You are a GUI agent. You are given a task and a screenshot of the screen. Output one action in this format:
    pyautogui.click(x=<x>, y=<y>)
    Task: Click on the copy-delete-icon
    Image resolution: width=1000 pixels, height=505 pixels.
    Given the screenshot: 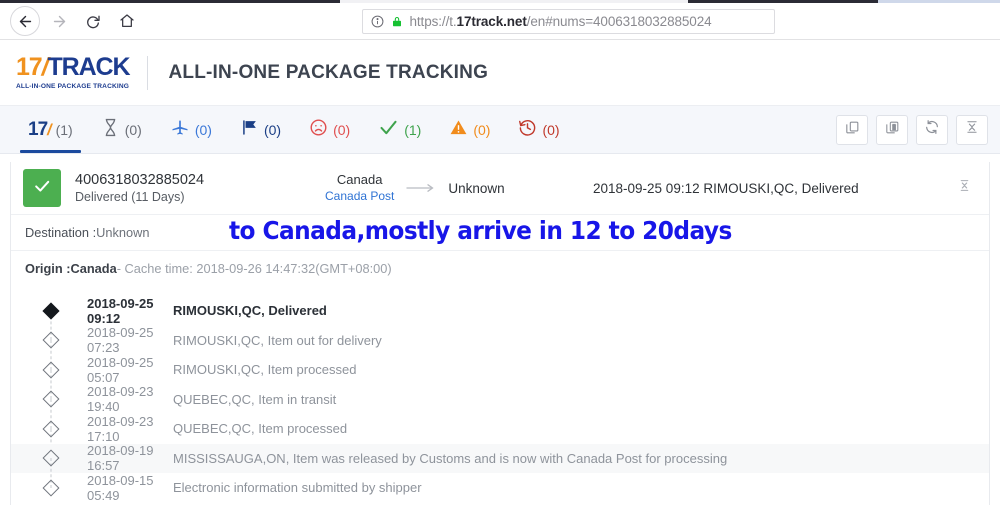 What is the action you would take?
    pyautogui.click(x=892, y=130)
    